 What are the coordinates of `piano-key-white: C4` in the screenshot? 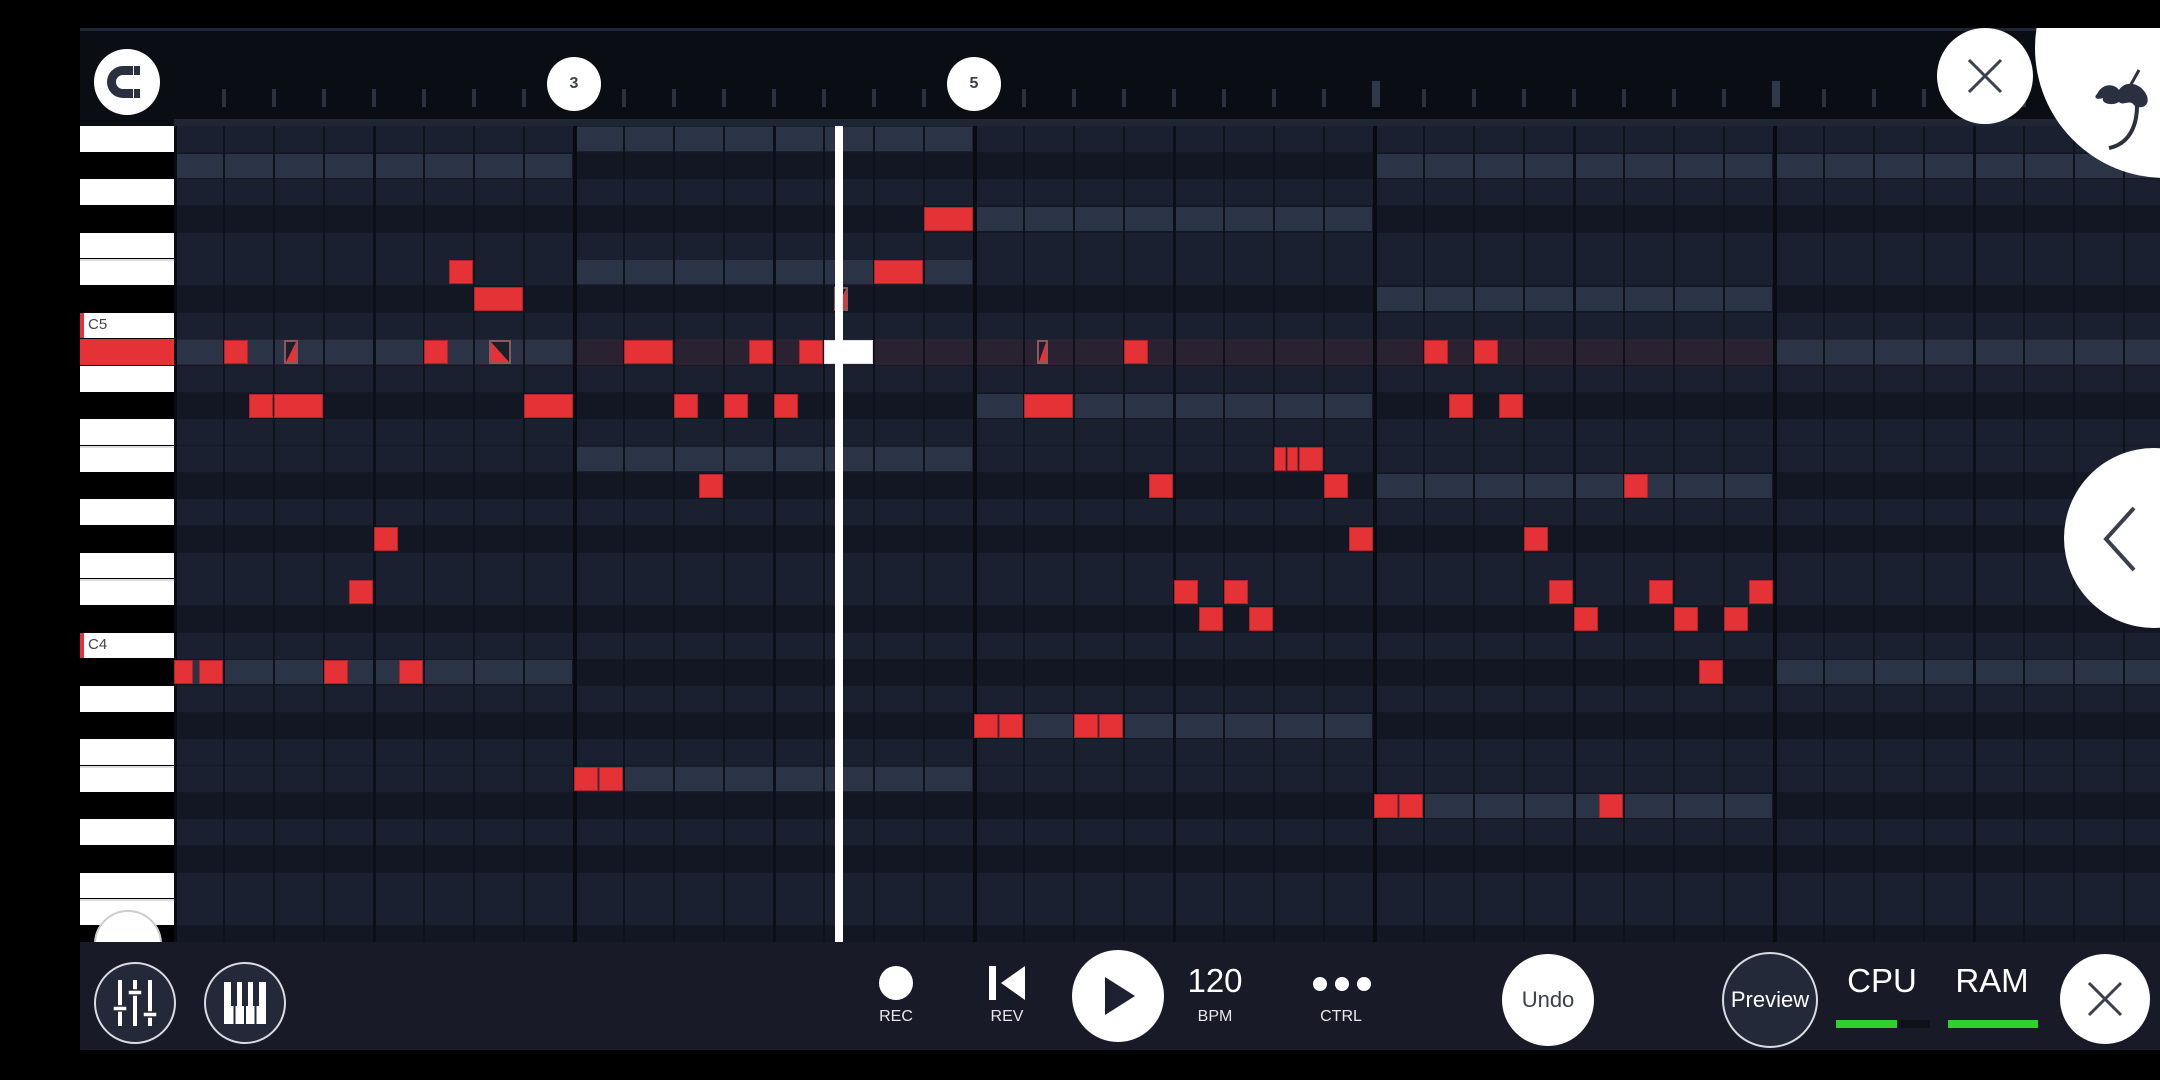 It's located at (127, 645).